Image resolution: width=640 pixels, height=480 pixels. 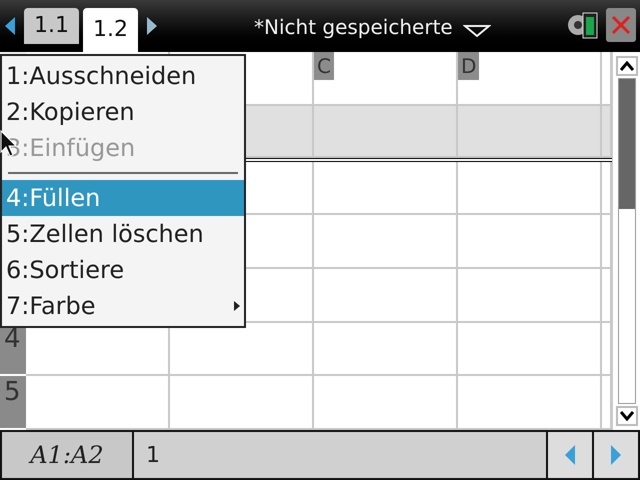 I want to click on document-title: *Nicht gespeicherte, so click(x=353, y=27).